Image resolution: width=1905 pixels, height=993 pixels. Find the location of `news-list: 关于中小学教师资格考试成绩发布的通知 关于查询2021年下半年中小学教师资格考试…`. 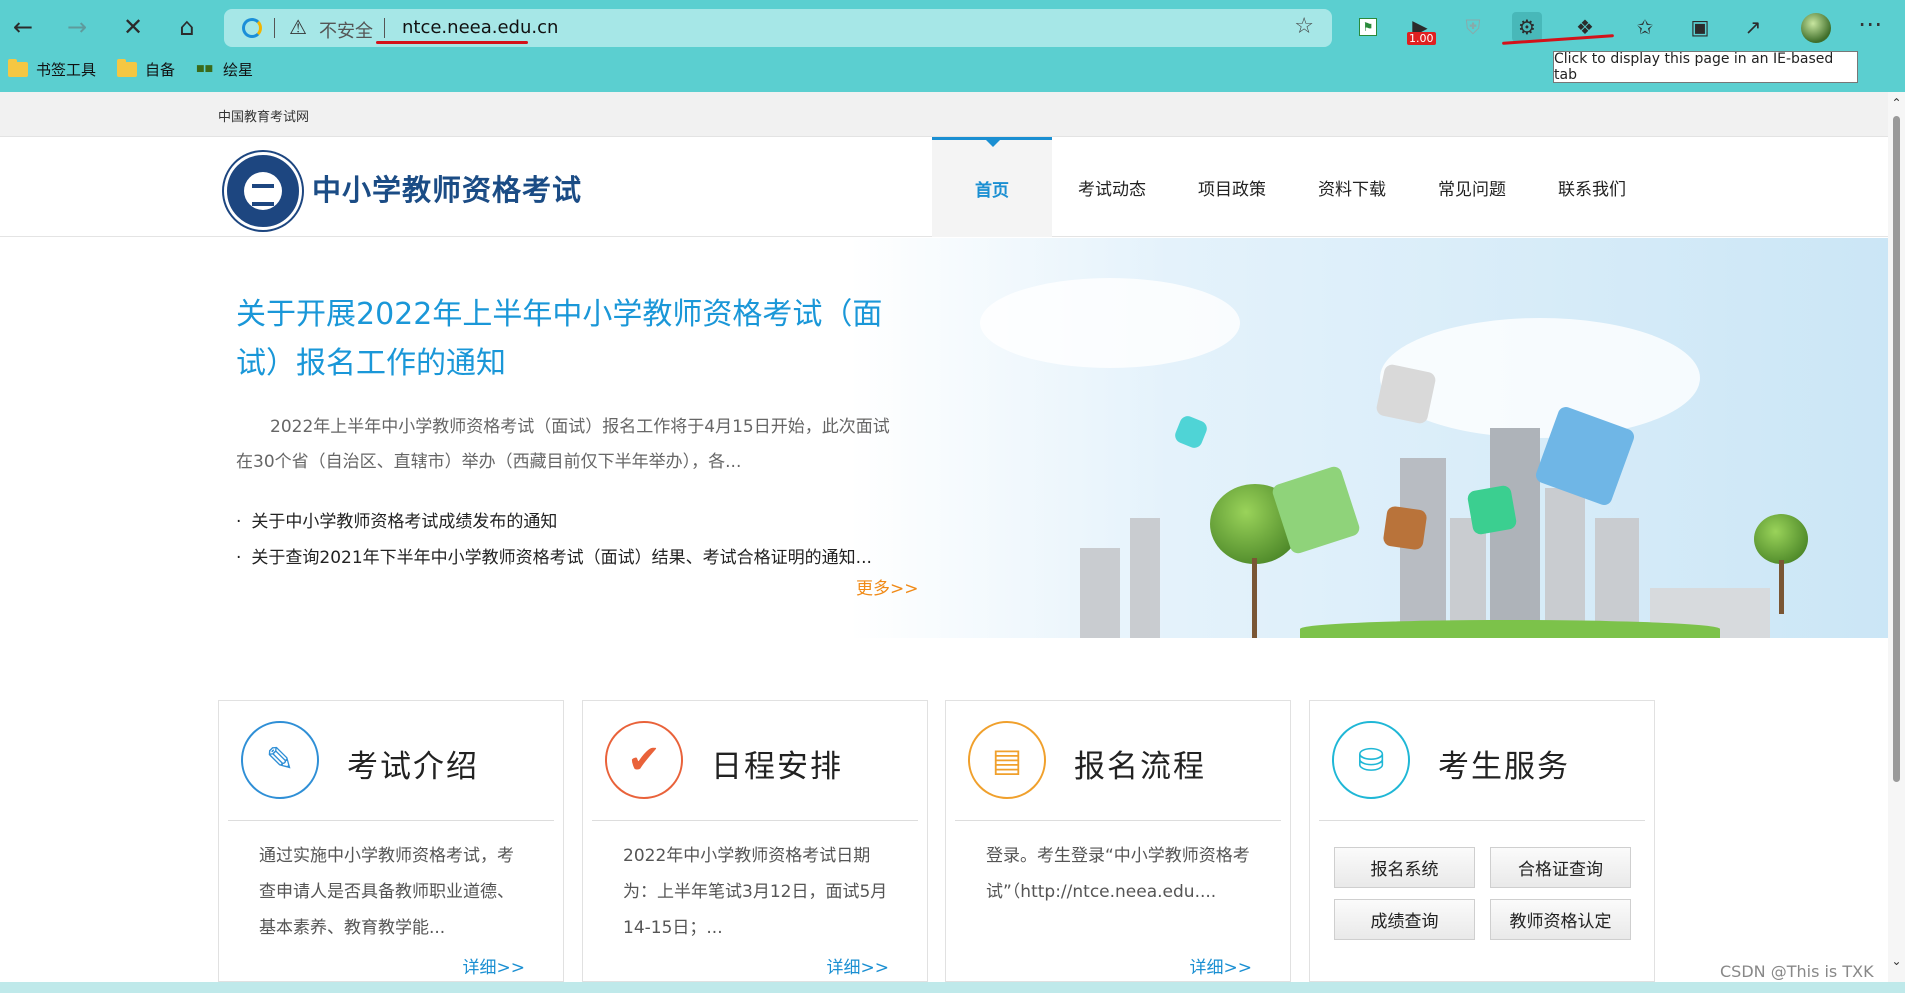

news-list: 关于中小学教师资格考试成绩发布的通知 关于查询2021年下半年中小学教师资格考试… is located at coordinates (554, 540).